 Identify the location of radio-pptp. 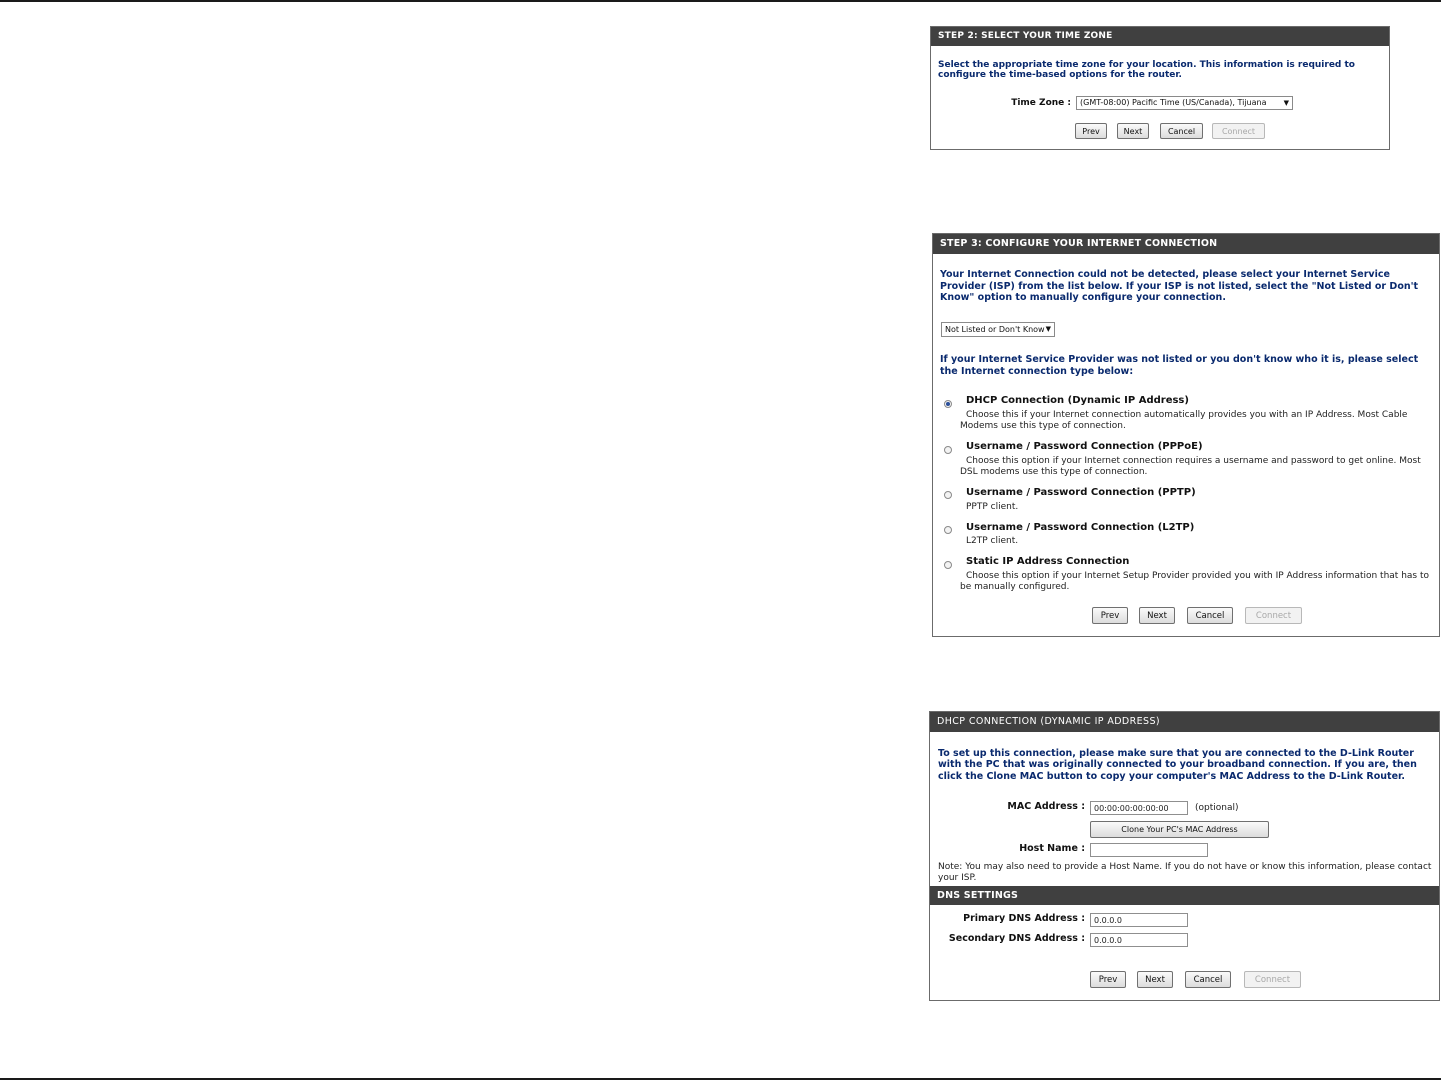
(948, 495).